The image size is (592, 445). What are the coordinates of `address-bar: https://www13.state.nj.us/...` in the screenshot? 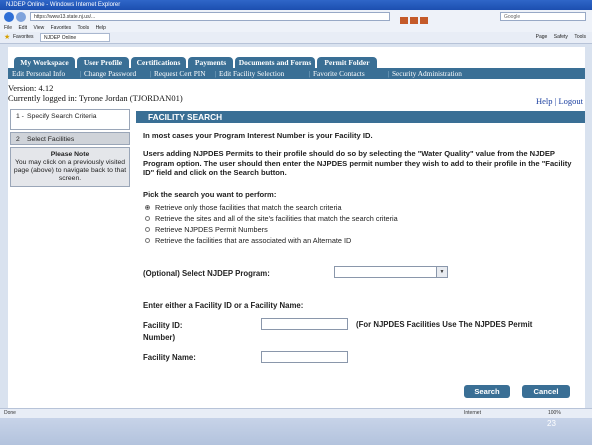 It's located at (210, 16).